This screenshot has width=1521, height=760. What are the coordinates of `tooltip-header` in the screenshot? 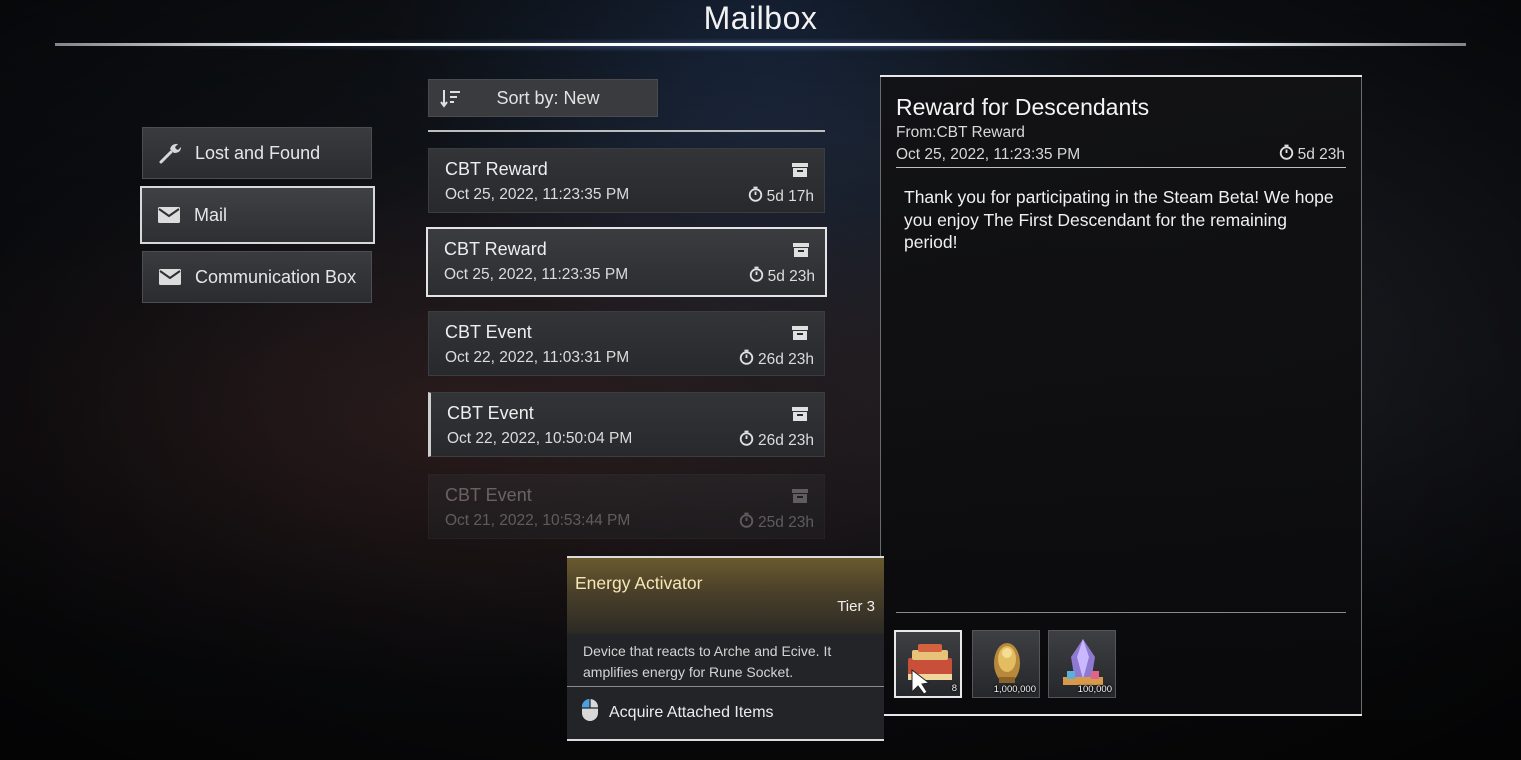 It's located at (725, 596).